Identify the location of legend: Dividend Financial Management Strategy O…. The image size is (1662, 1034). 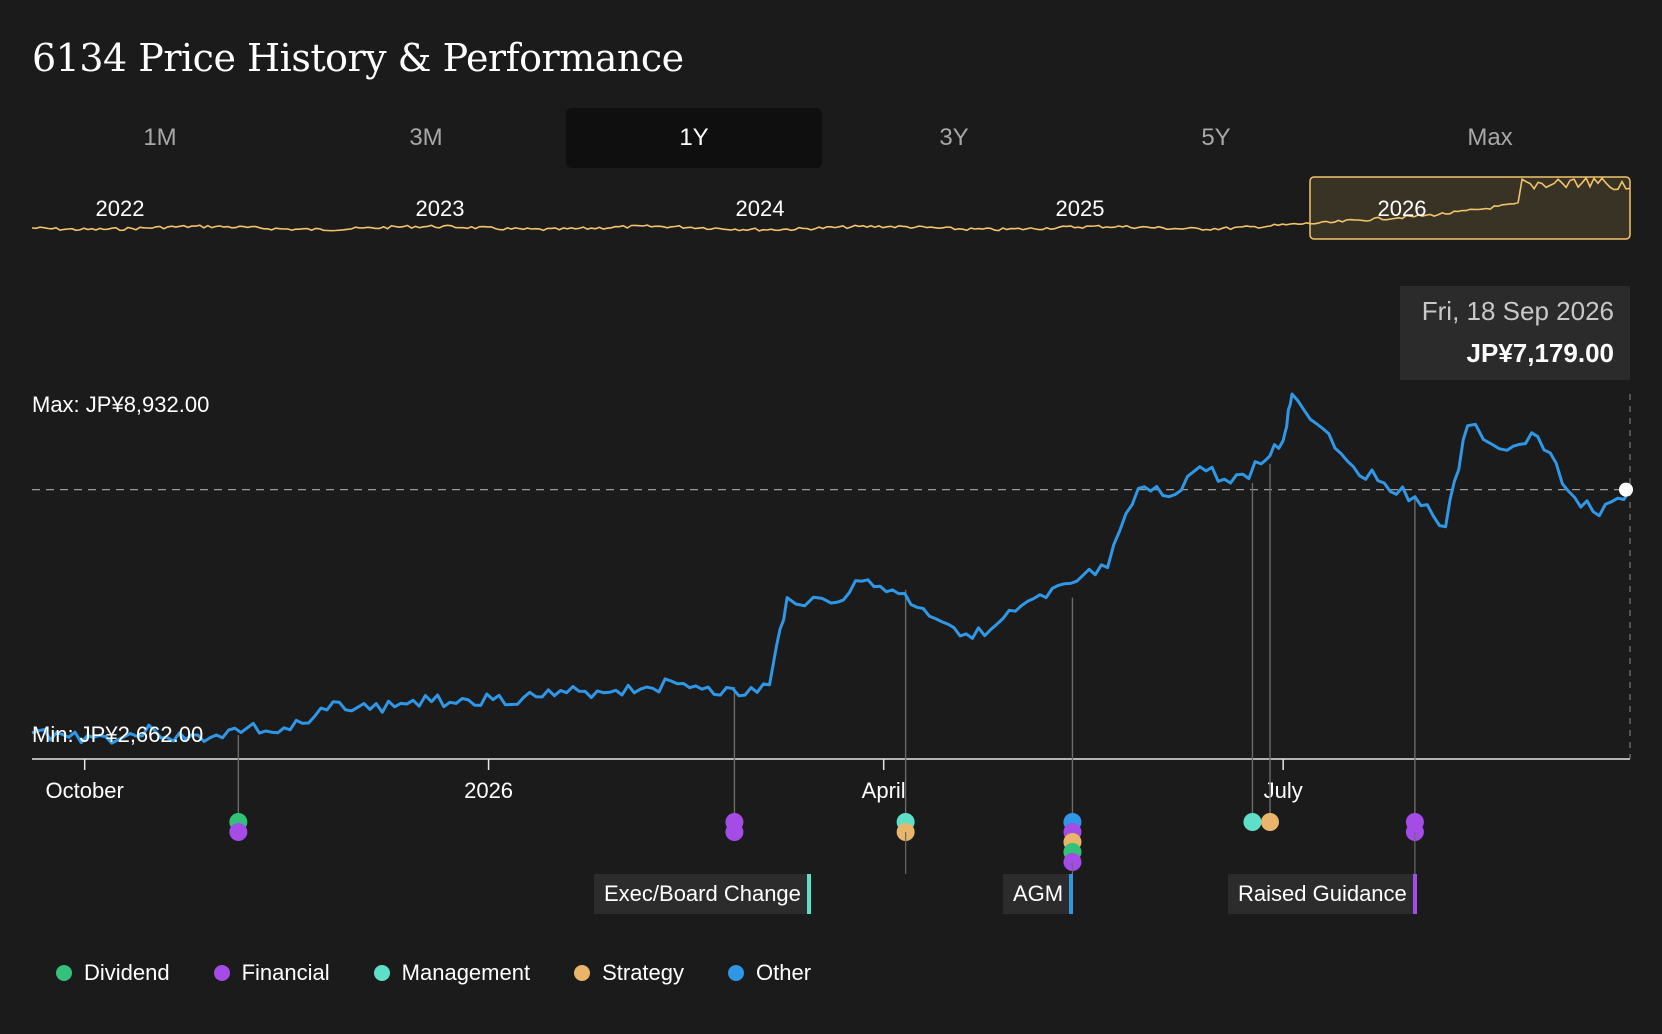
(455, 973).